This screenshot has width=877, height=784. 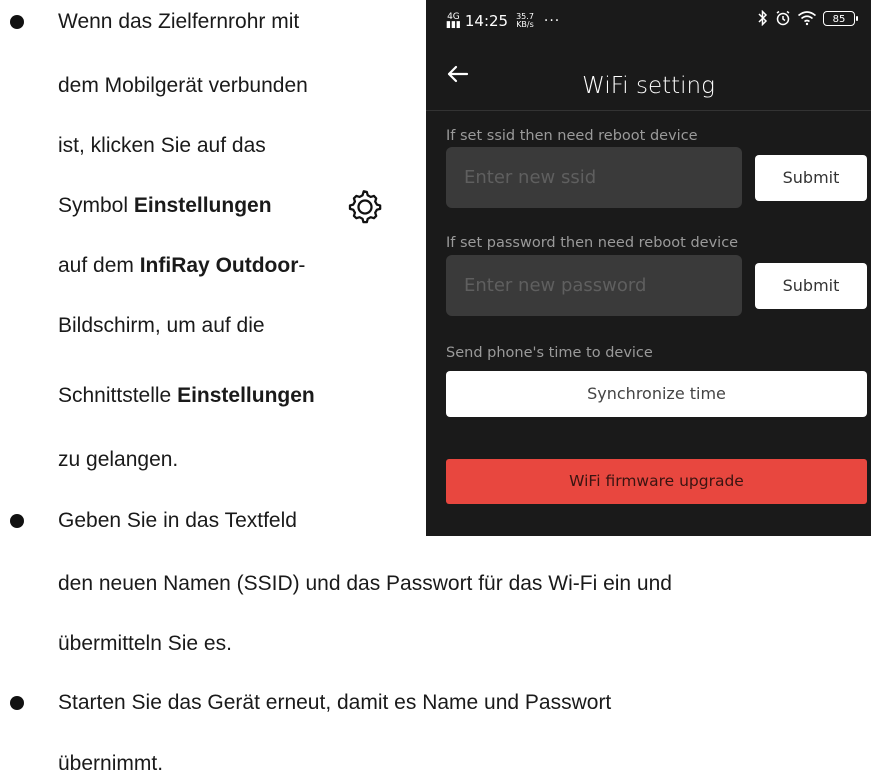 What do you see at coordinates (161, 325) in the screenshot?
I see `instruction-text: Bildschirm, um auf die` at bounding box center [161, 325].